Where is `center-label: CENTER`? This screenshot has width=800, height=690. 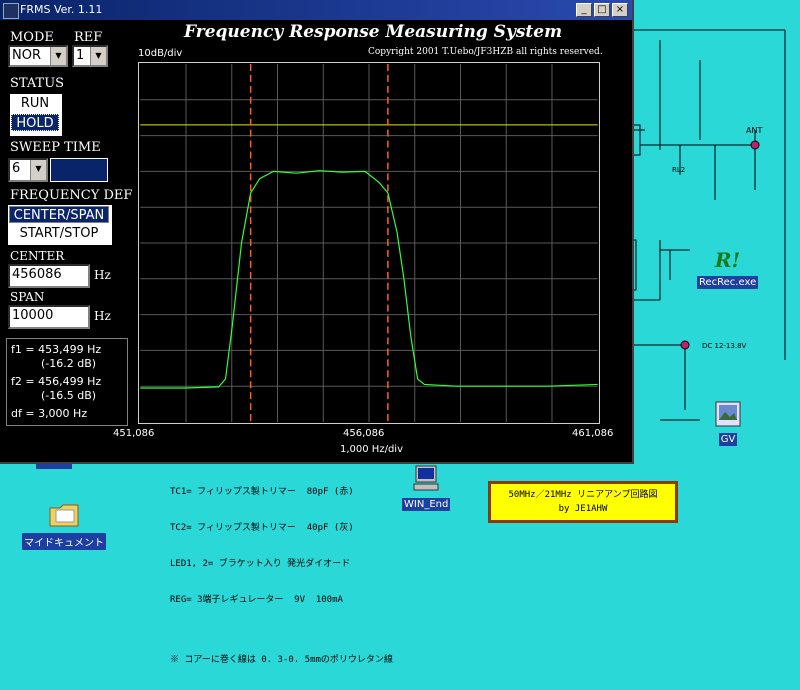 center-label: CENTER is located at coordinates (37, 256).